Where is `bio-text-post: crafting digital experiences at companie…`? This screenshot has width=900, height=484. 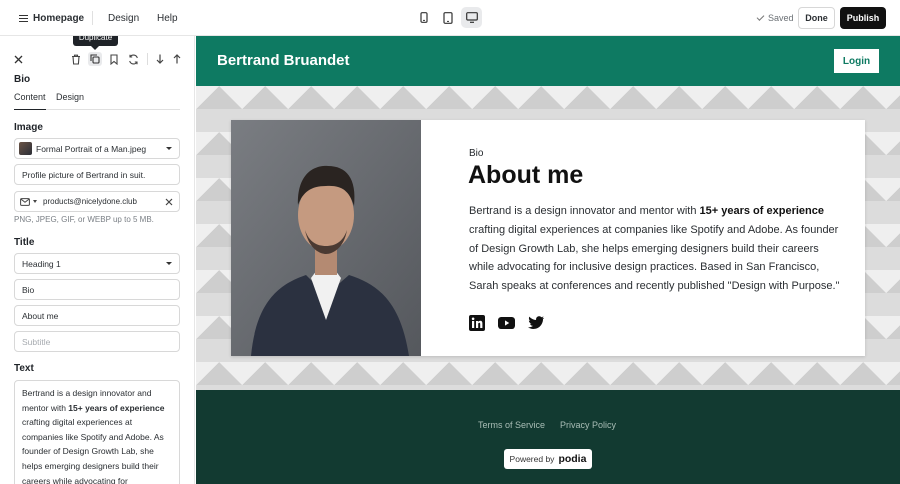 bio-text-post: crafting digital experiences at companie… is located at coordinates (93, 450).